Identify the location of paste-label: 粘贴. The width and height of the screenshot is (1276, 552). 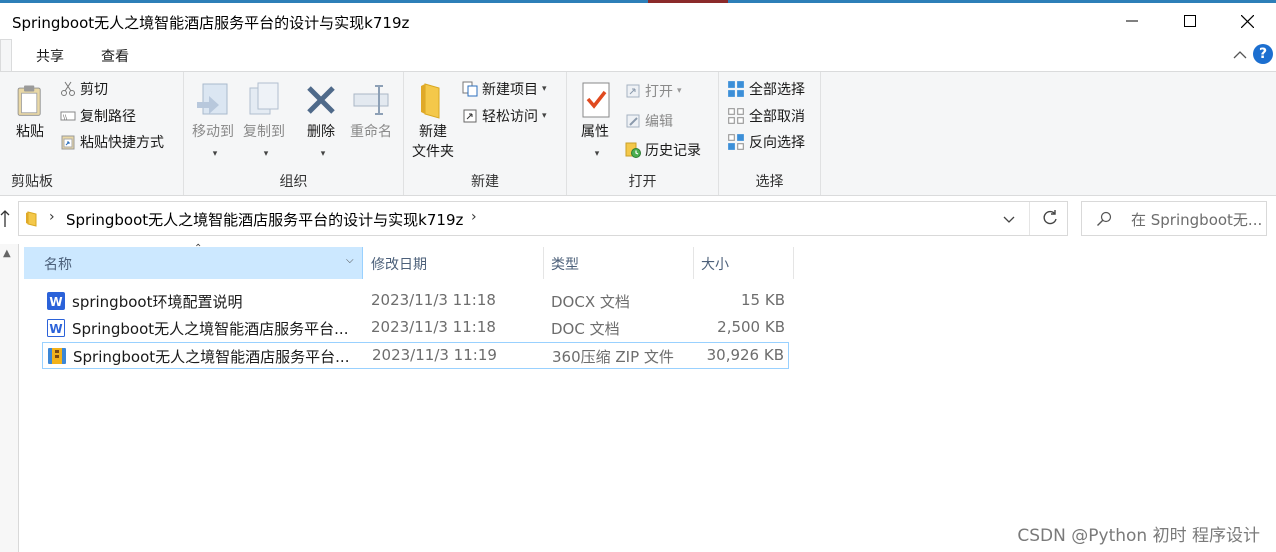
(30, 132).